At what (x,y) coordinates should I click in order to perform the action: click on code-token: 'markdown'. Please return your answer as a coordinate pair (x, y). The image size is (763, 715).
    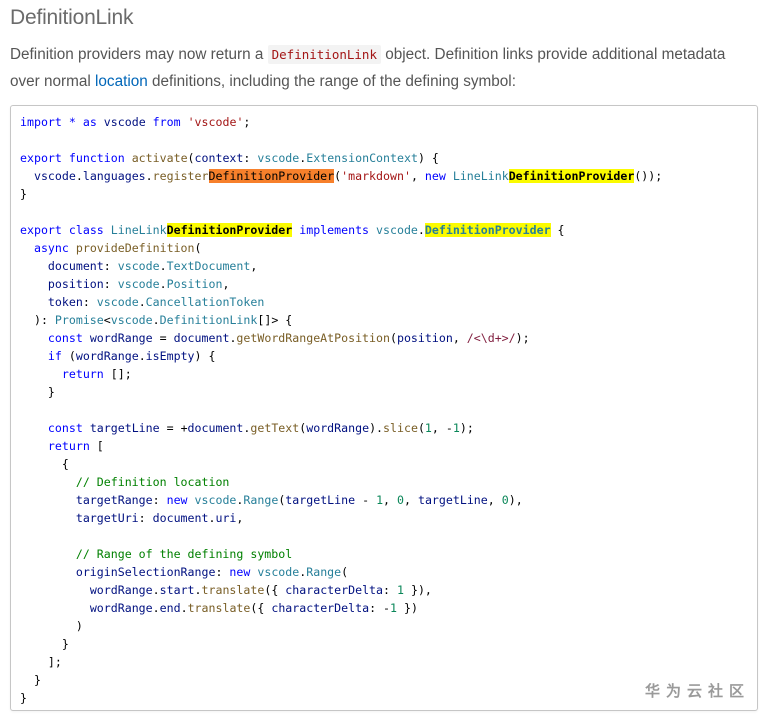
    Looking at the image, I should click on (376, 176).